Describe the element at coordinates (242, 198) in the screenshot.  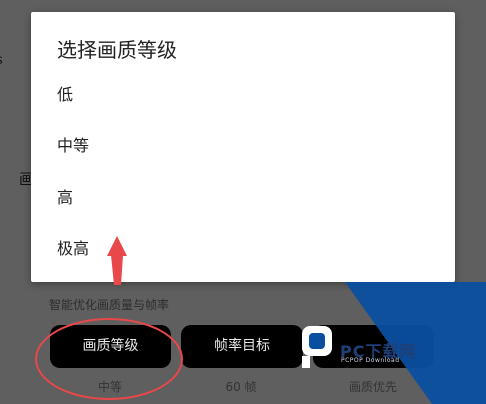
I see `option-high: 高` at that location.